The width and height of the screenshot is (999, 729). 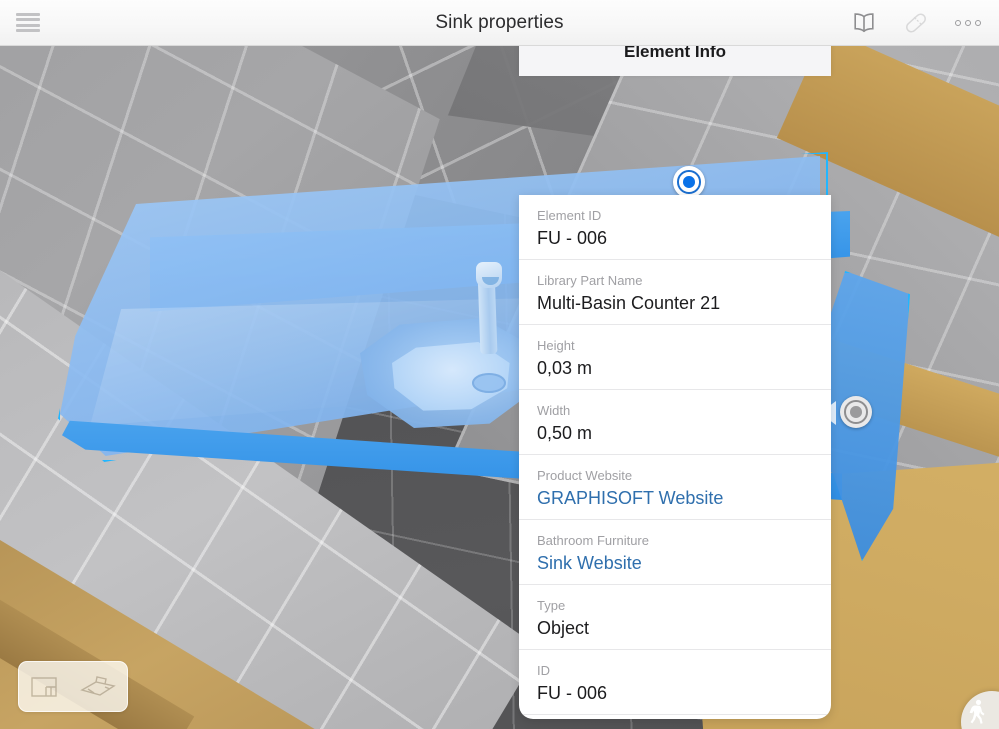 What do you see at coordinates (569, 215) in the screenshot?
I see `property-label: Element ID` at bounding box center [569, 215].